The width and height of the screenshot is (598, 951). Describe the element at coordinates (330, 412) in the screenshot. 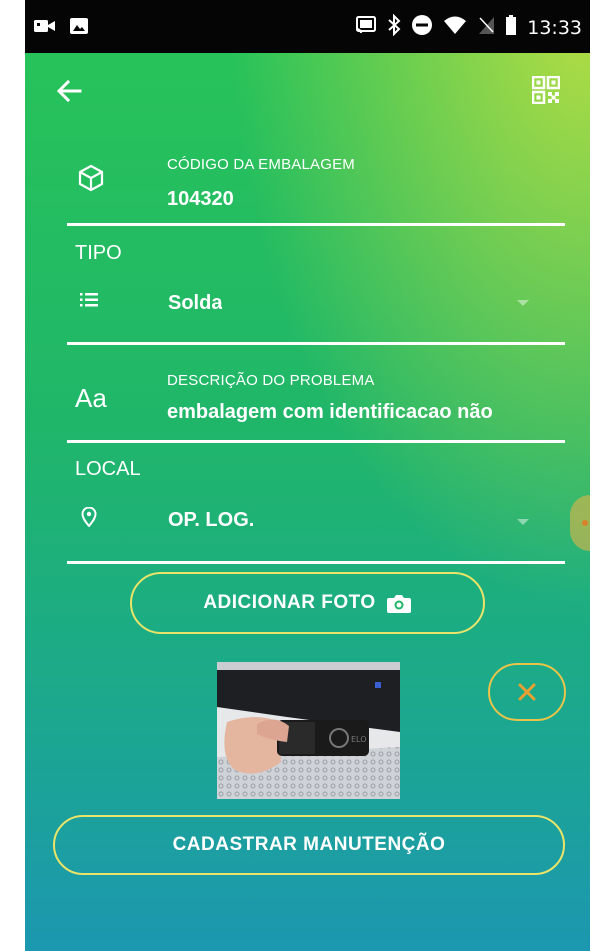

I see `descricao-value: embalagem com identificacao não` at that location.